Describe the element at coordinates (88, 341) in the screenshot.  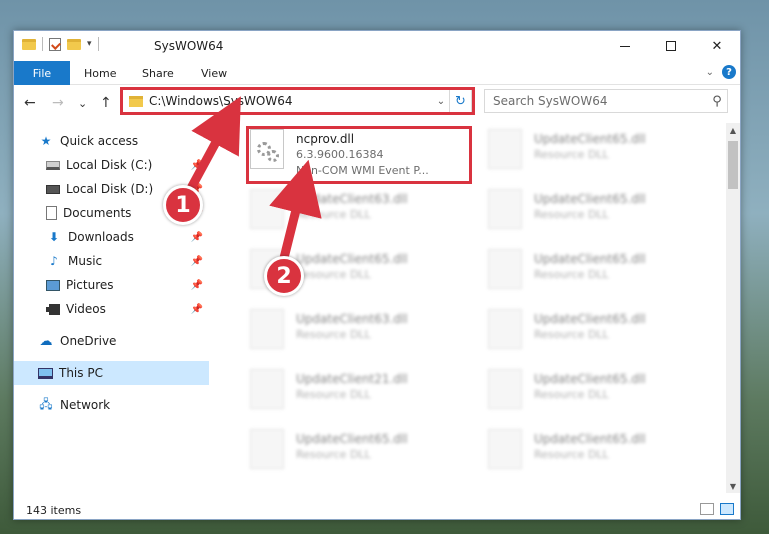
I see `sidebar-item-label: OneDrive` at that location.